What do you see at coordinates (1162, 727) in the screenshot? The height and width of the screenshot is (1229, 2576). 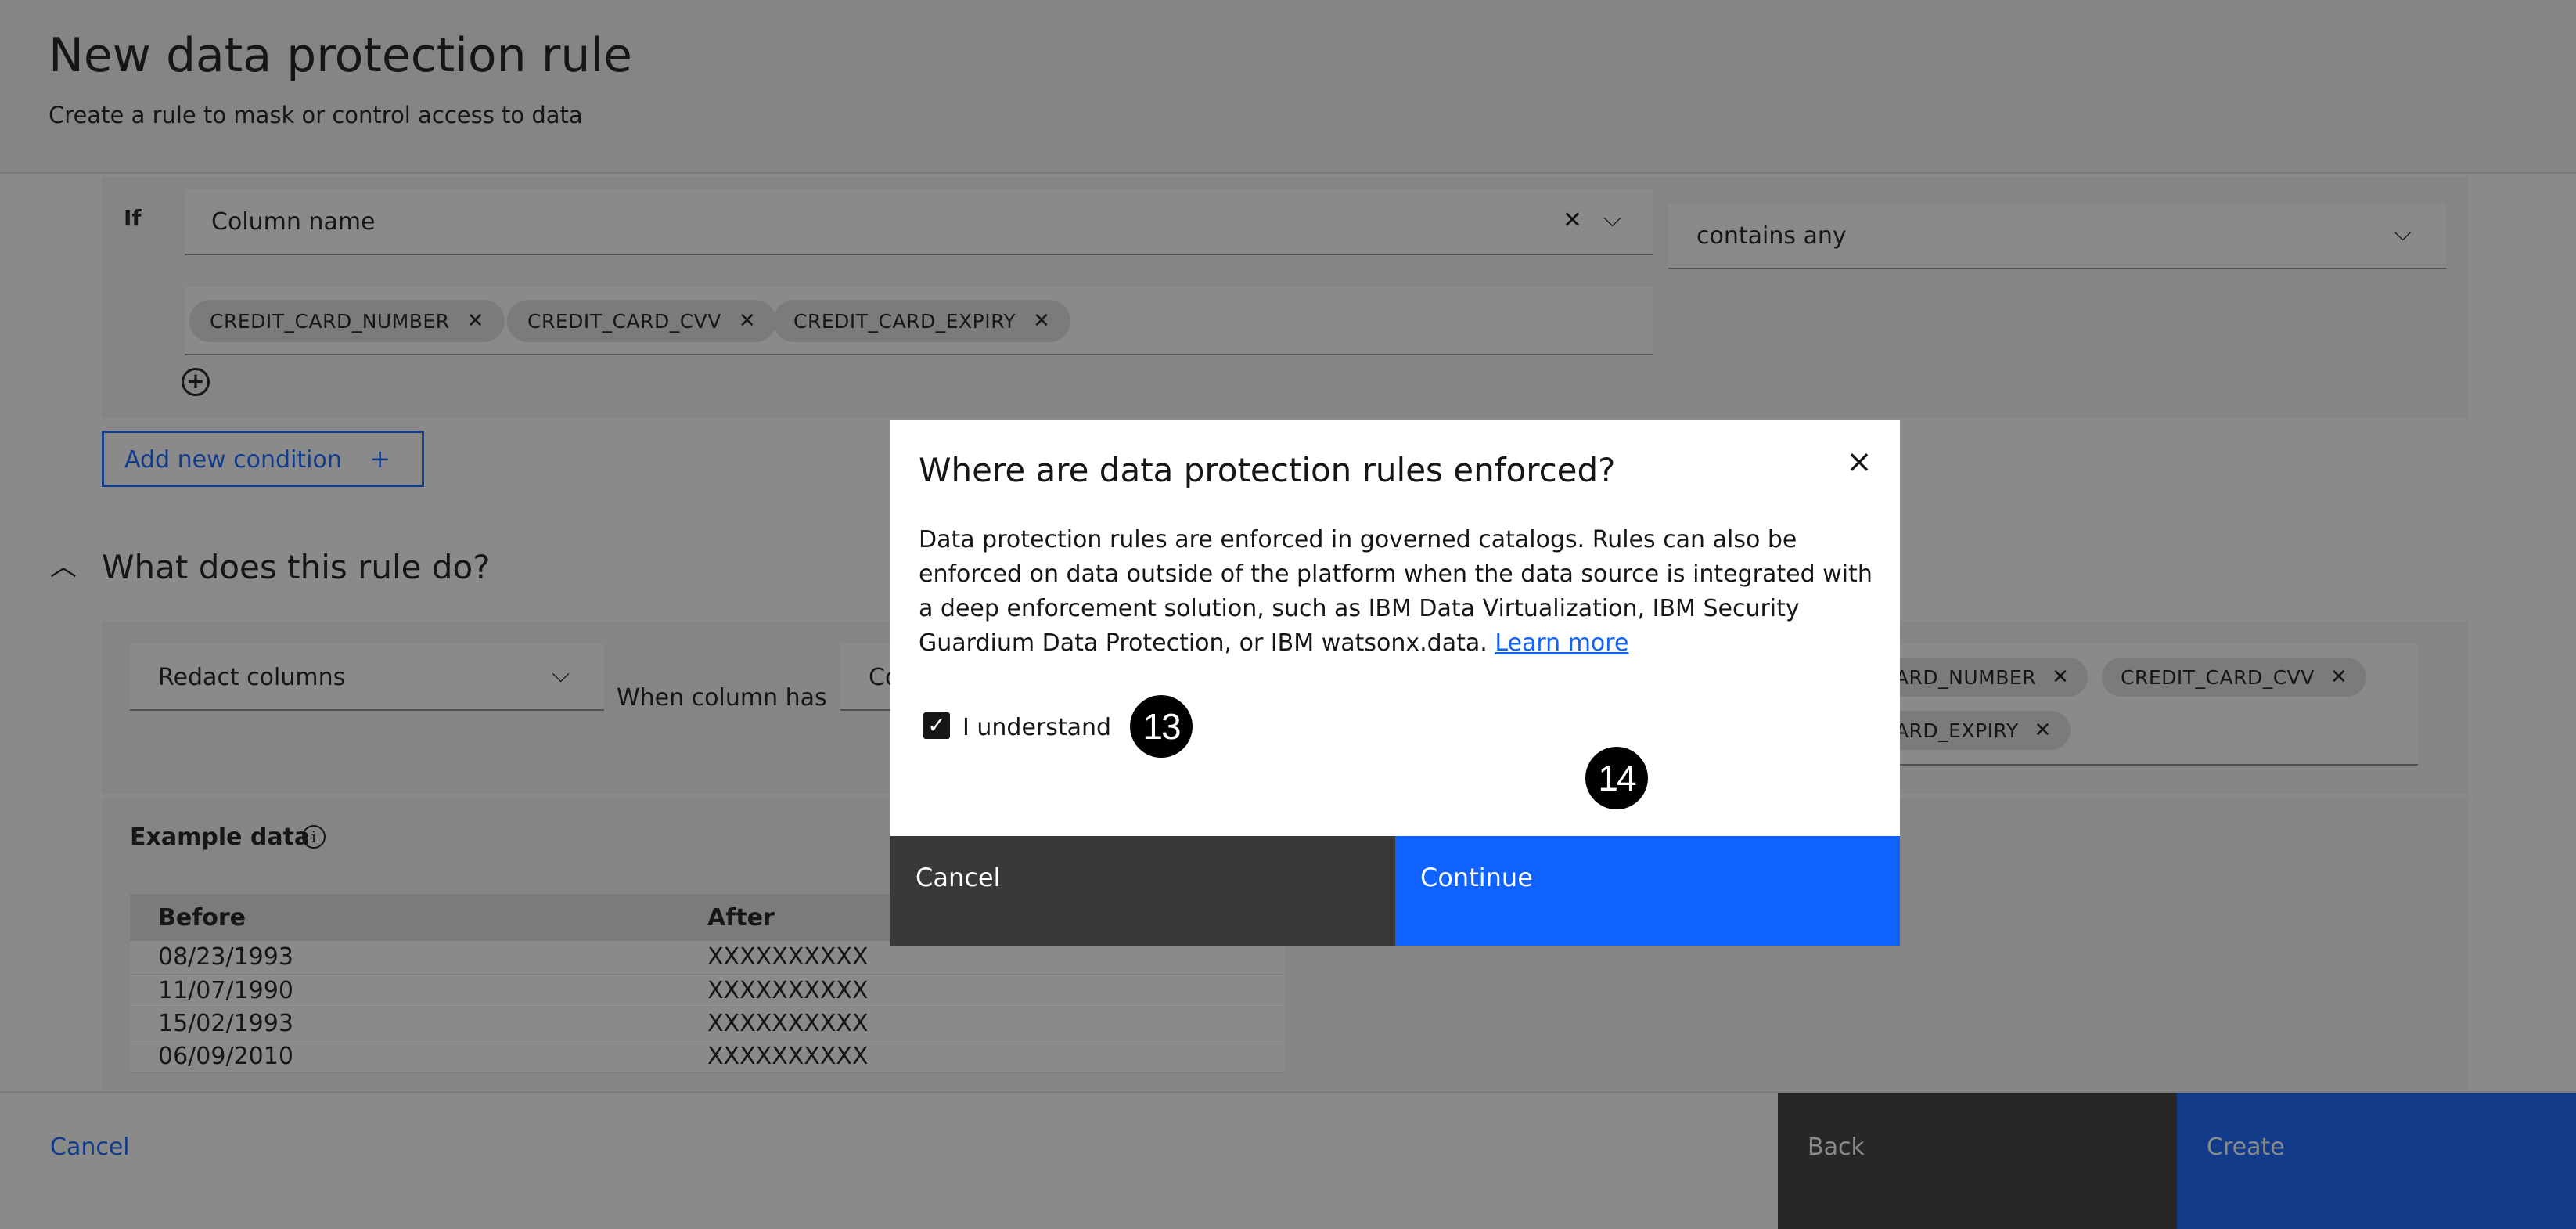 I see `step-13-badge: 13` at bounding box center [1162, 727].